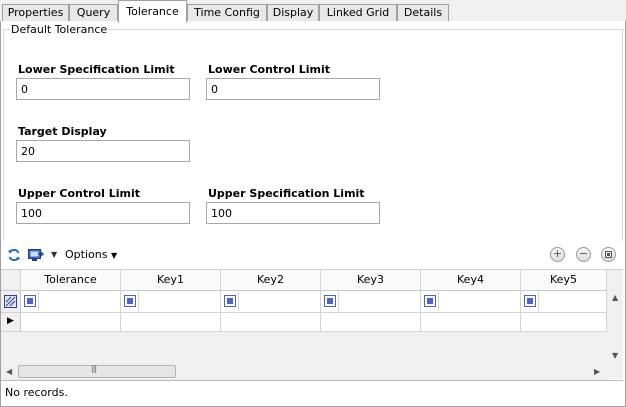 The height and width of the screenshot is (407, 626). What do you see at coordinates (14, 255) in the screenshot?
I see `refresh-icon` at bounding box center [14, 255].